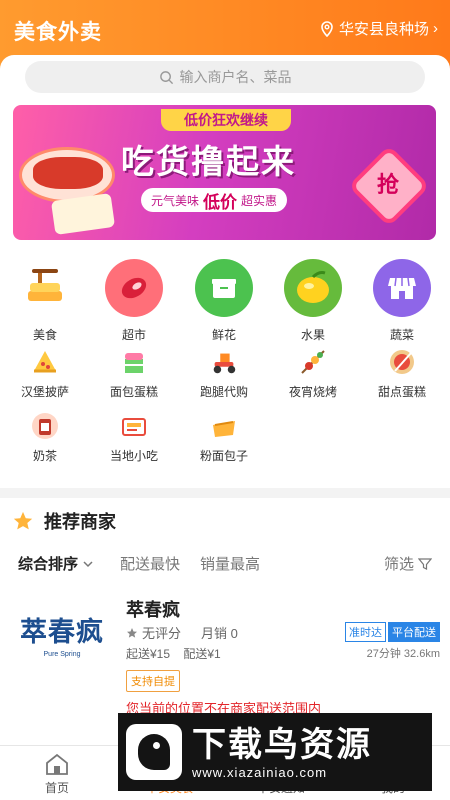 This screenshot has width=450, height=800. Describe the element at coordinates (134, 362) in the screenshot. I see `cake-slice-icon` at that location.